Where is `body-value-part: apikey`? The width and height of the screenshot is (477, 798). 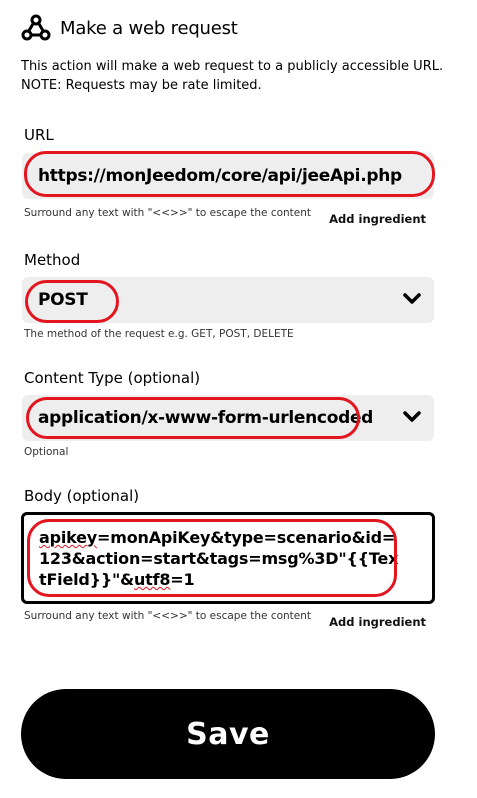 body-value-part: apikey is located at coordinates (68, 537).